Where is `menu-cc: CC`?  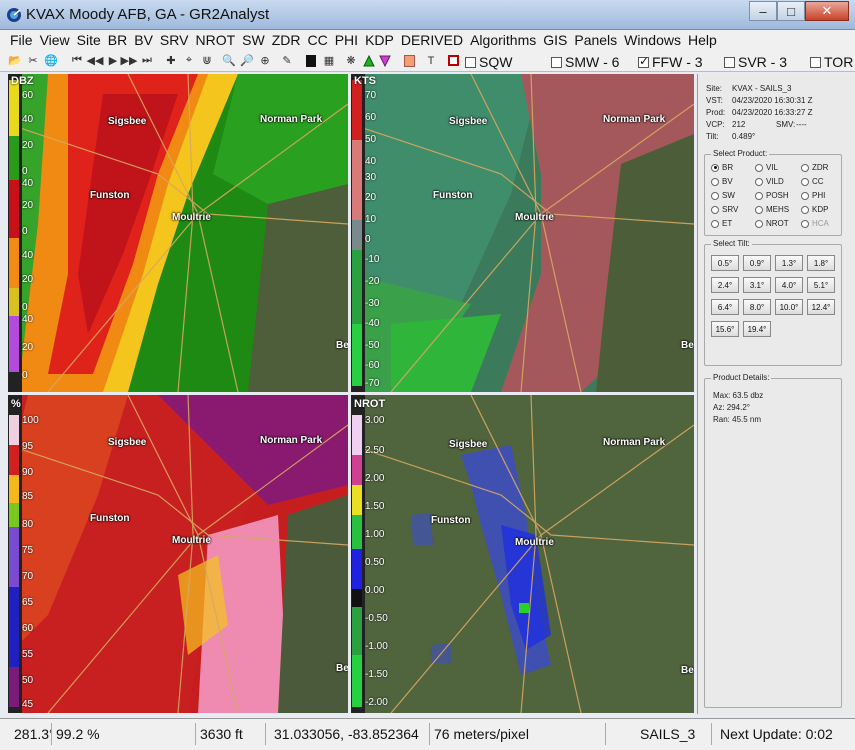 menu-cc: CC is located at coordinates (317, 40).